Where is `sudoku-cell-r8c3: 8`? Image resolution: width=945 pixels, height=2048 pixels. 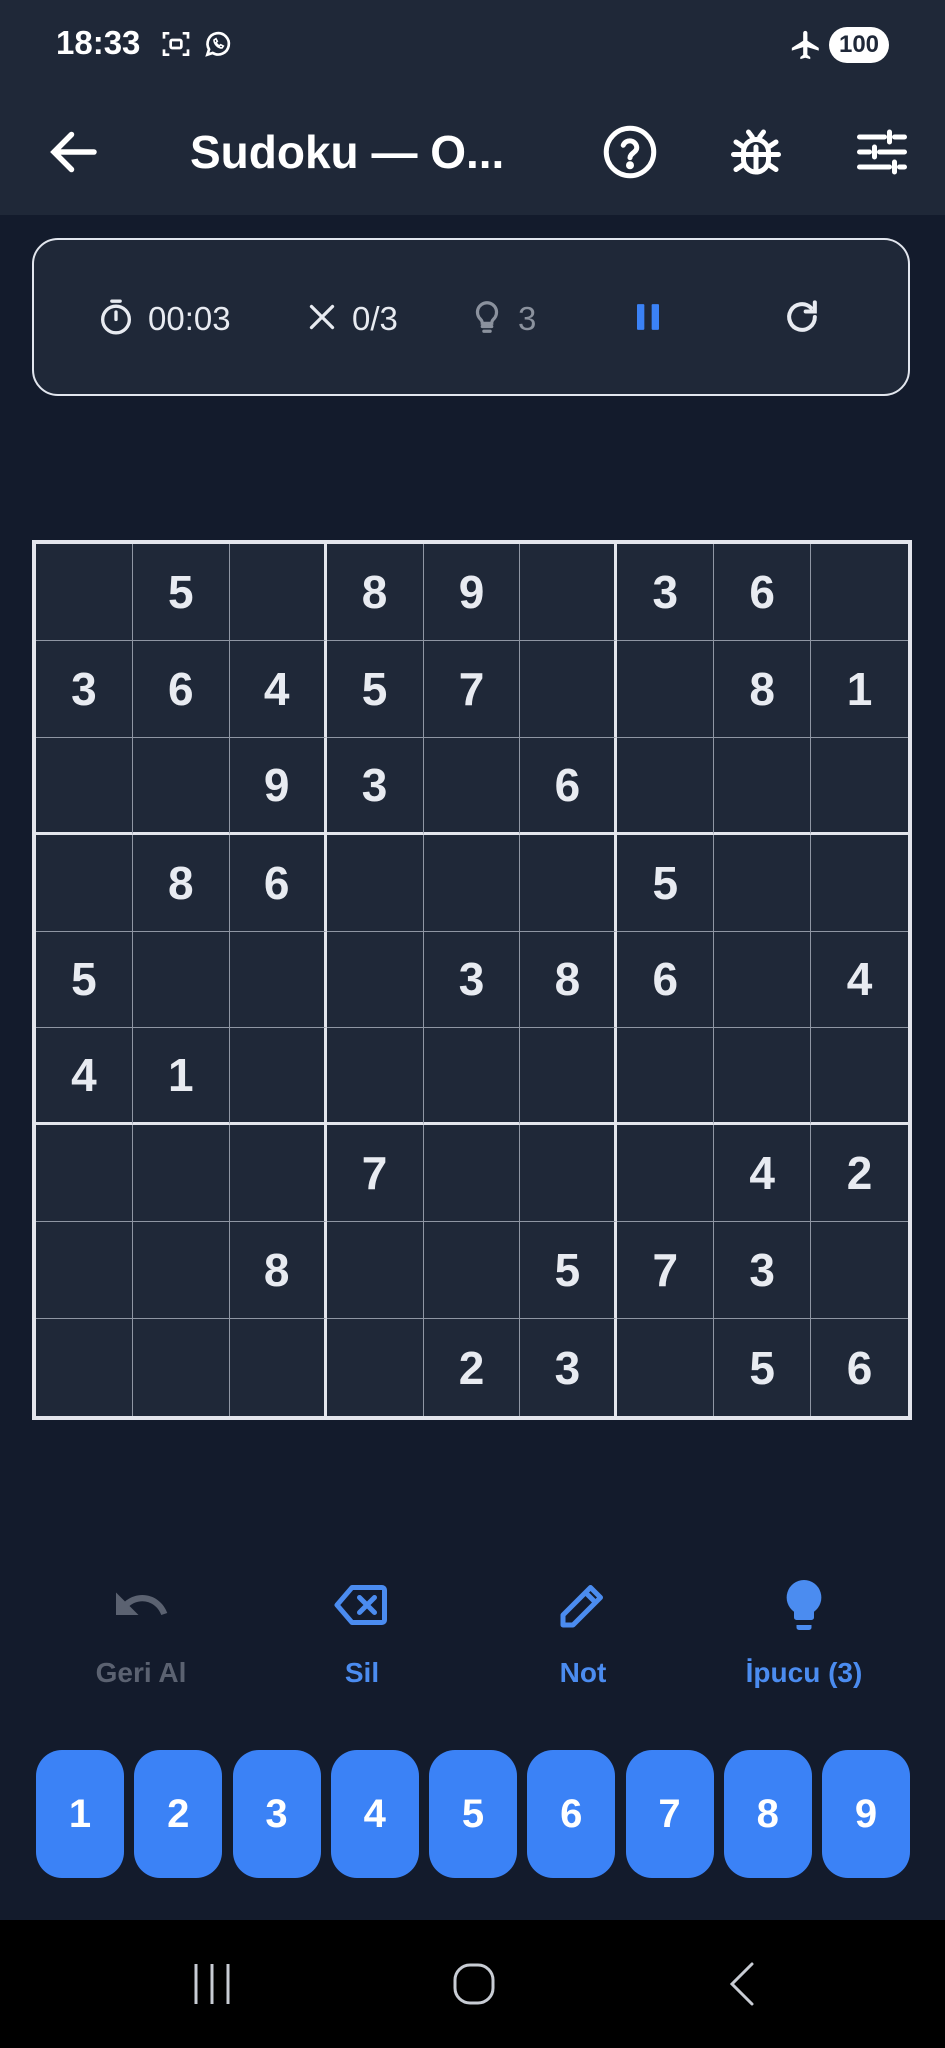
sudoku-cell-r8c3: 8 is located at coordinates (278, 1271).